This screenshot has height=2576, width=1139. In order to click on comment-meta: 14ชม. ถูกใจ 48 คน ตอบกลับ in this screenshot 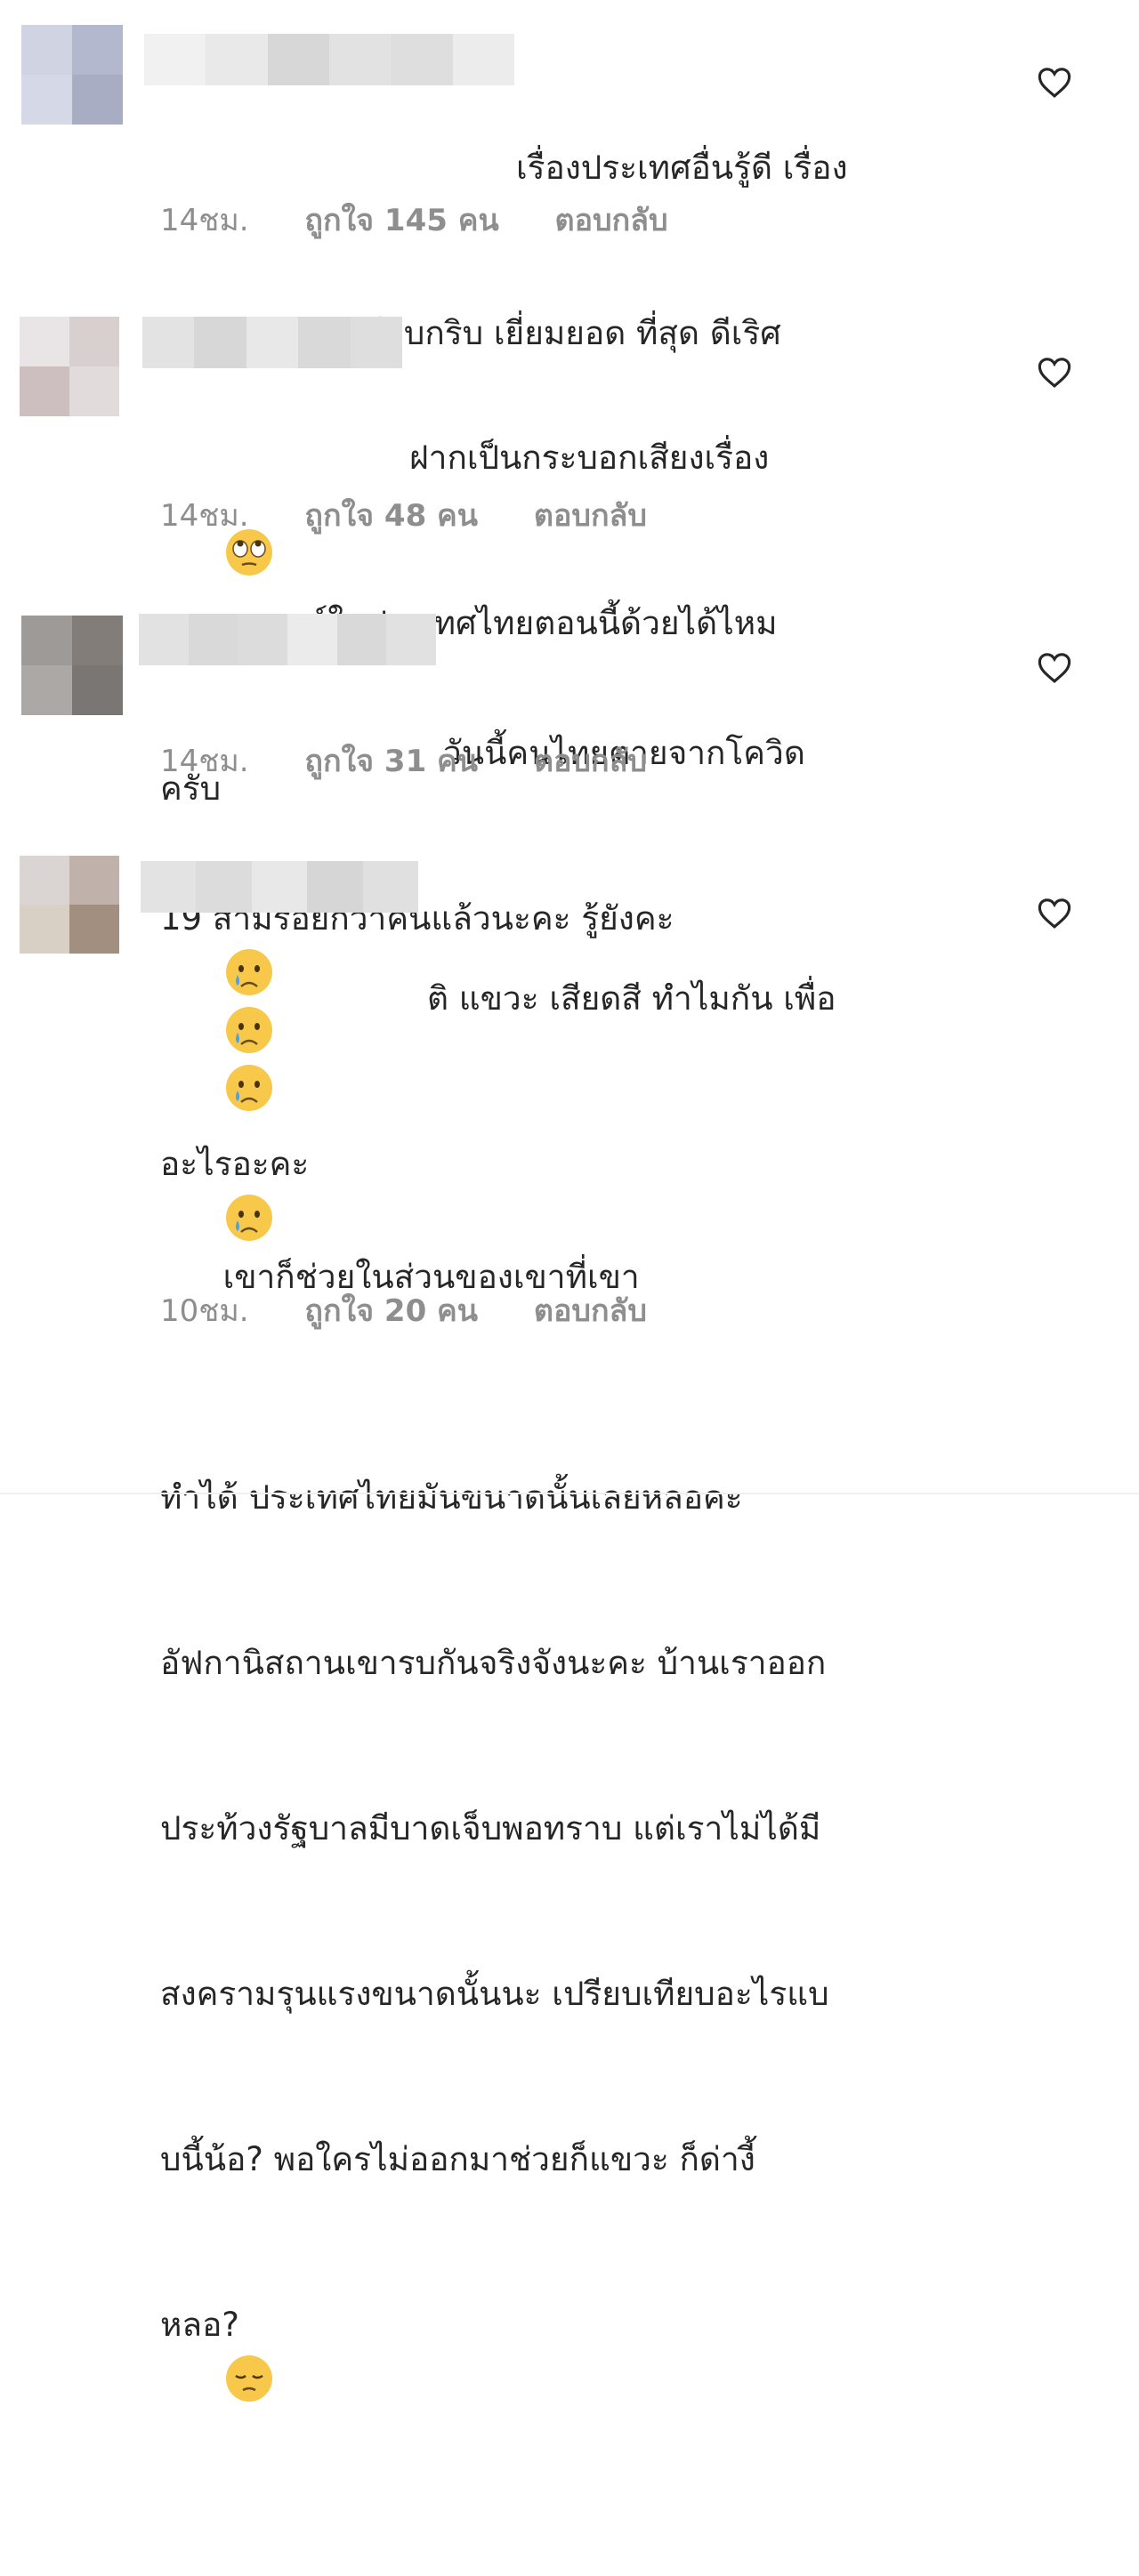, I will do `click(404, 515)`.